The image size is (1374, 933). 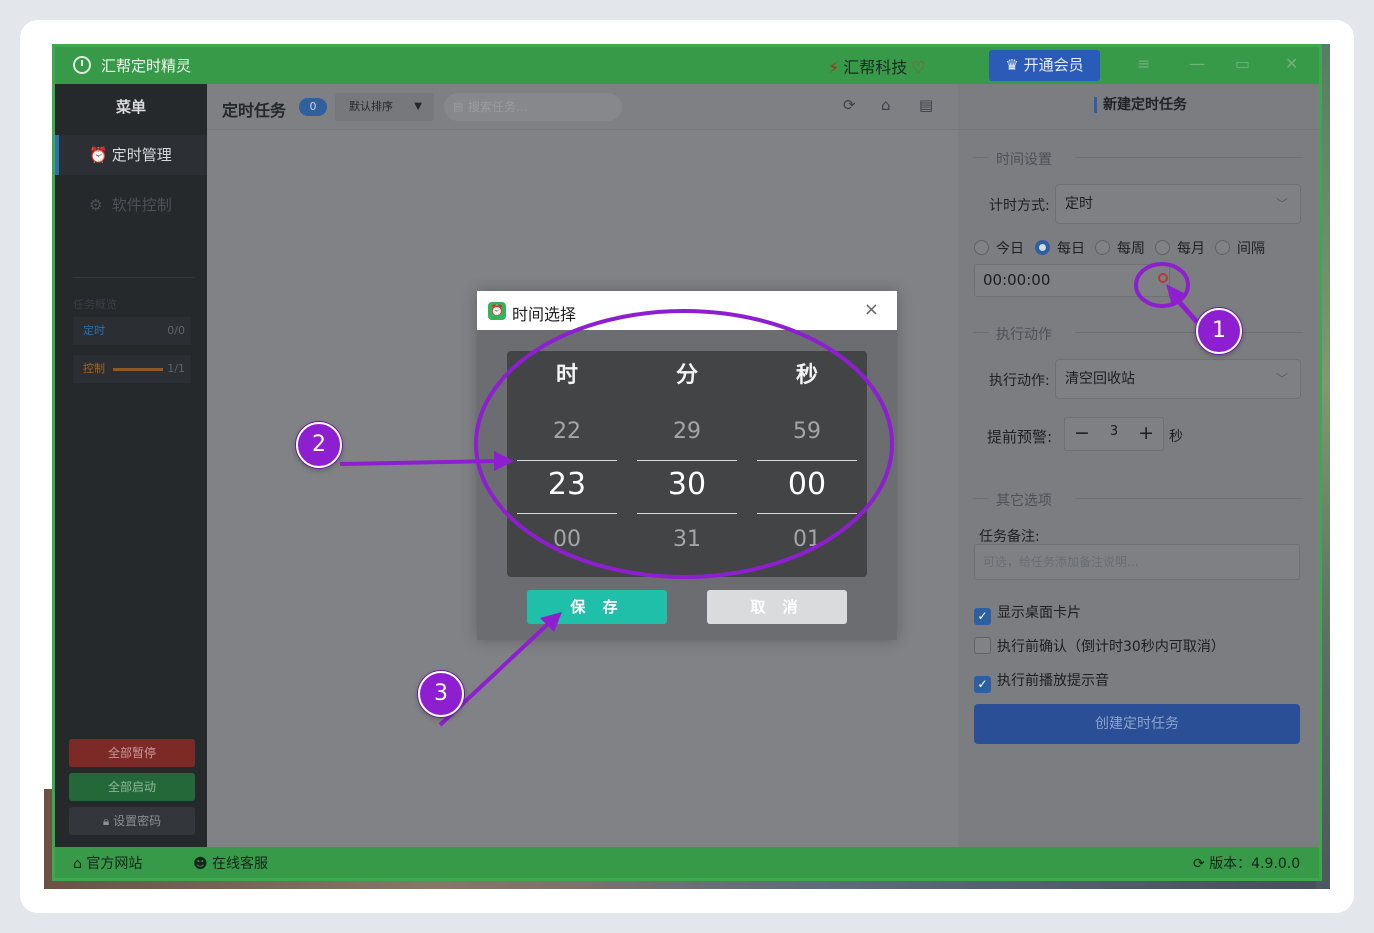 What do you see at coordinates (918, 67) in the screenshot?
I see `heart-icon: ♡` at bounding box center [918, 67].